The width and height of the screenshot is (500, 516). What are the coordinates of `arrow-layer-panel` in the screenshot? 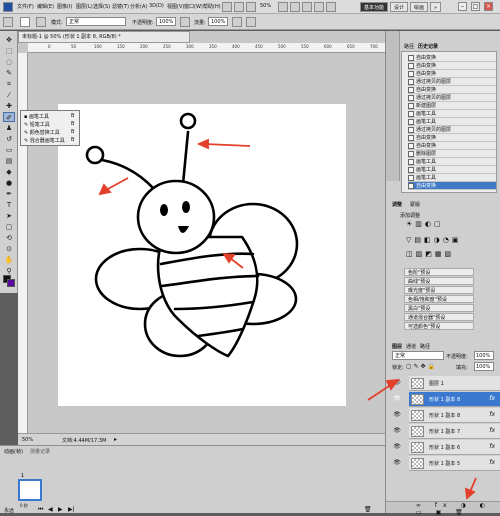 It's located at (380, 392).